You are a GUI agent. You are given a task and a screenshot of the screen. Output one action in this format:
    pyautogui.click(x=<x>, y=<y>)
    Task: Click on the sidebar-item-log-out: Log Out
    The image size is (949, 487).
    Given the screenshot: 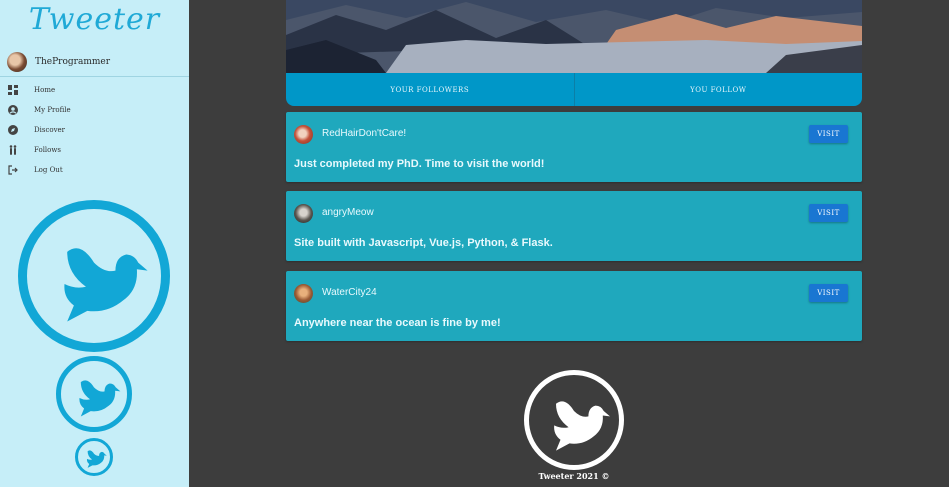 What is the action you would take?
    pyautogui.click(x=94, y=172)
    